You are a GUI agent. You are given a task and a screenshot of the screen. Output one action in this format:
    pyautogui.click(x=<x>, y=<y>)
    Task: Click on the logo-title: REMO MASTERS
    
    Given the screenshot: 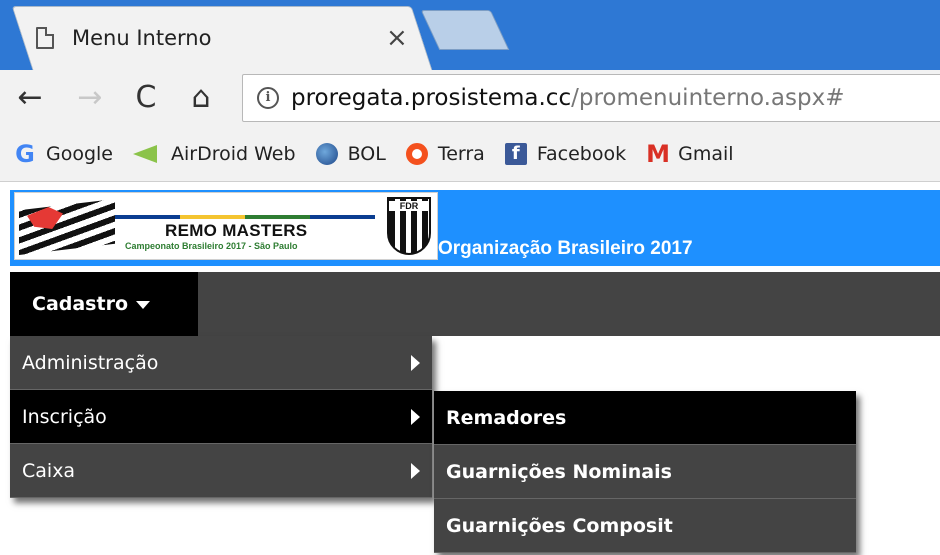 What is the action you would take?
    pyautogui.click(x=236, y=230)
    